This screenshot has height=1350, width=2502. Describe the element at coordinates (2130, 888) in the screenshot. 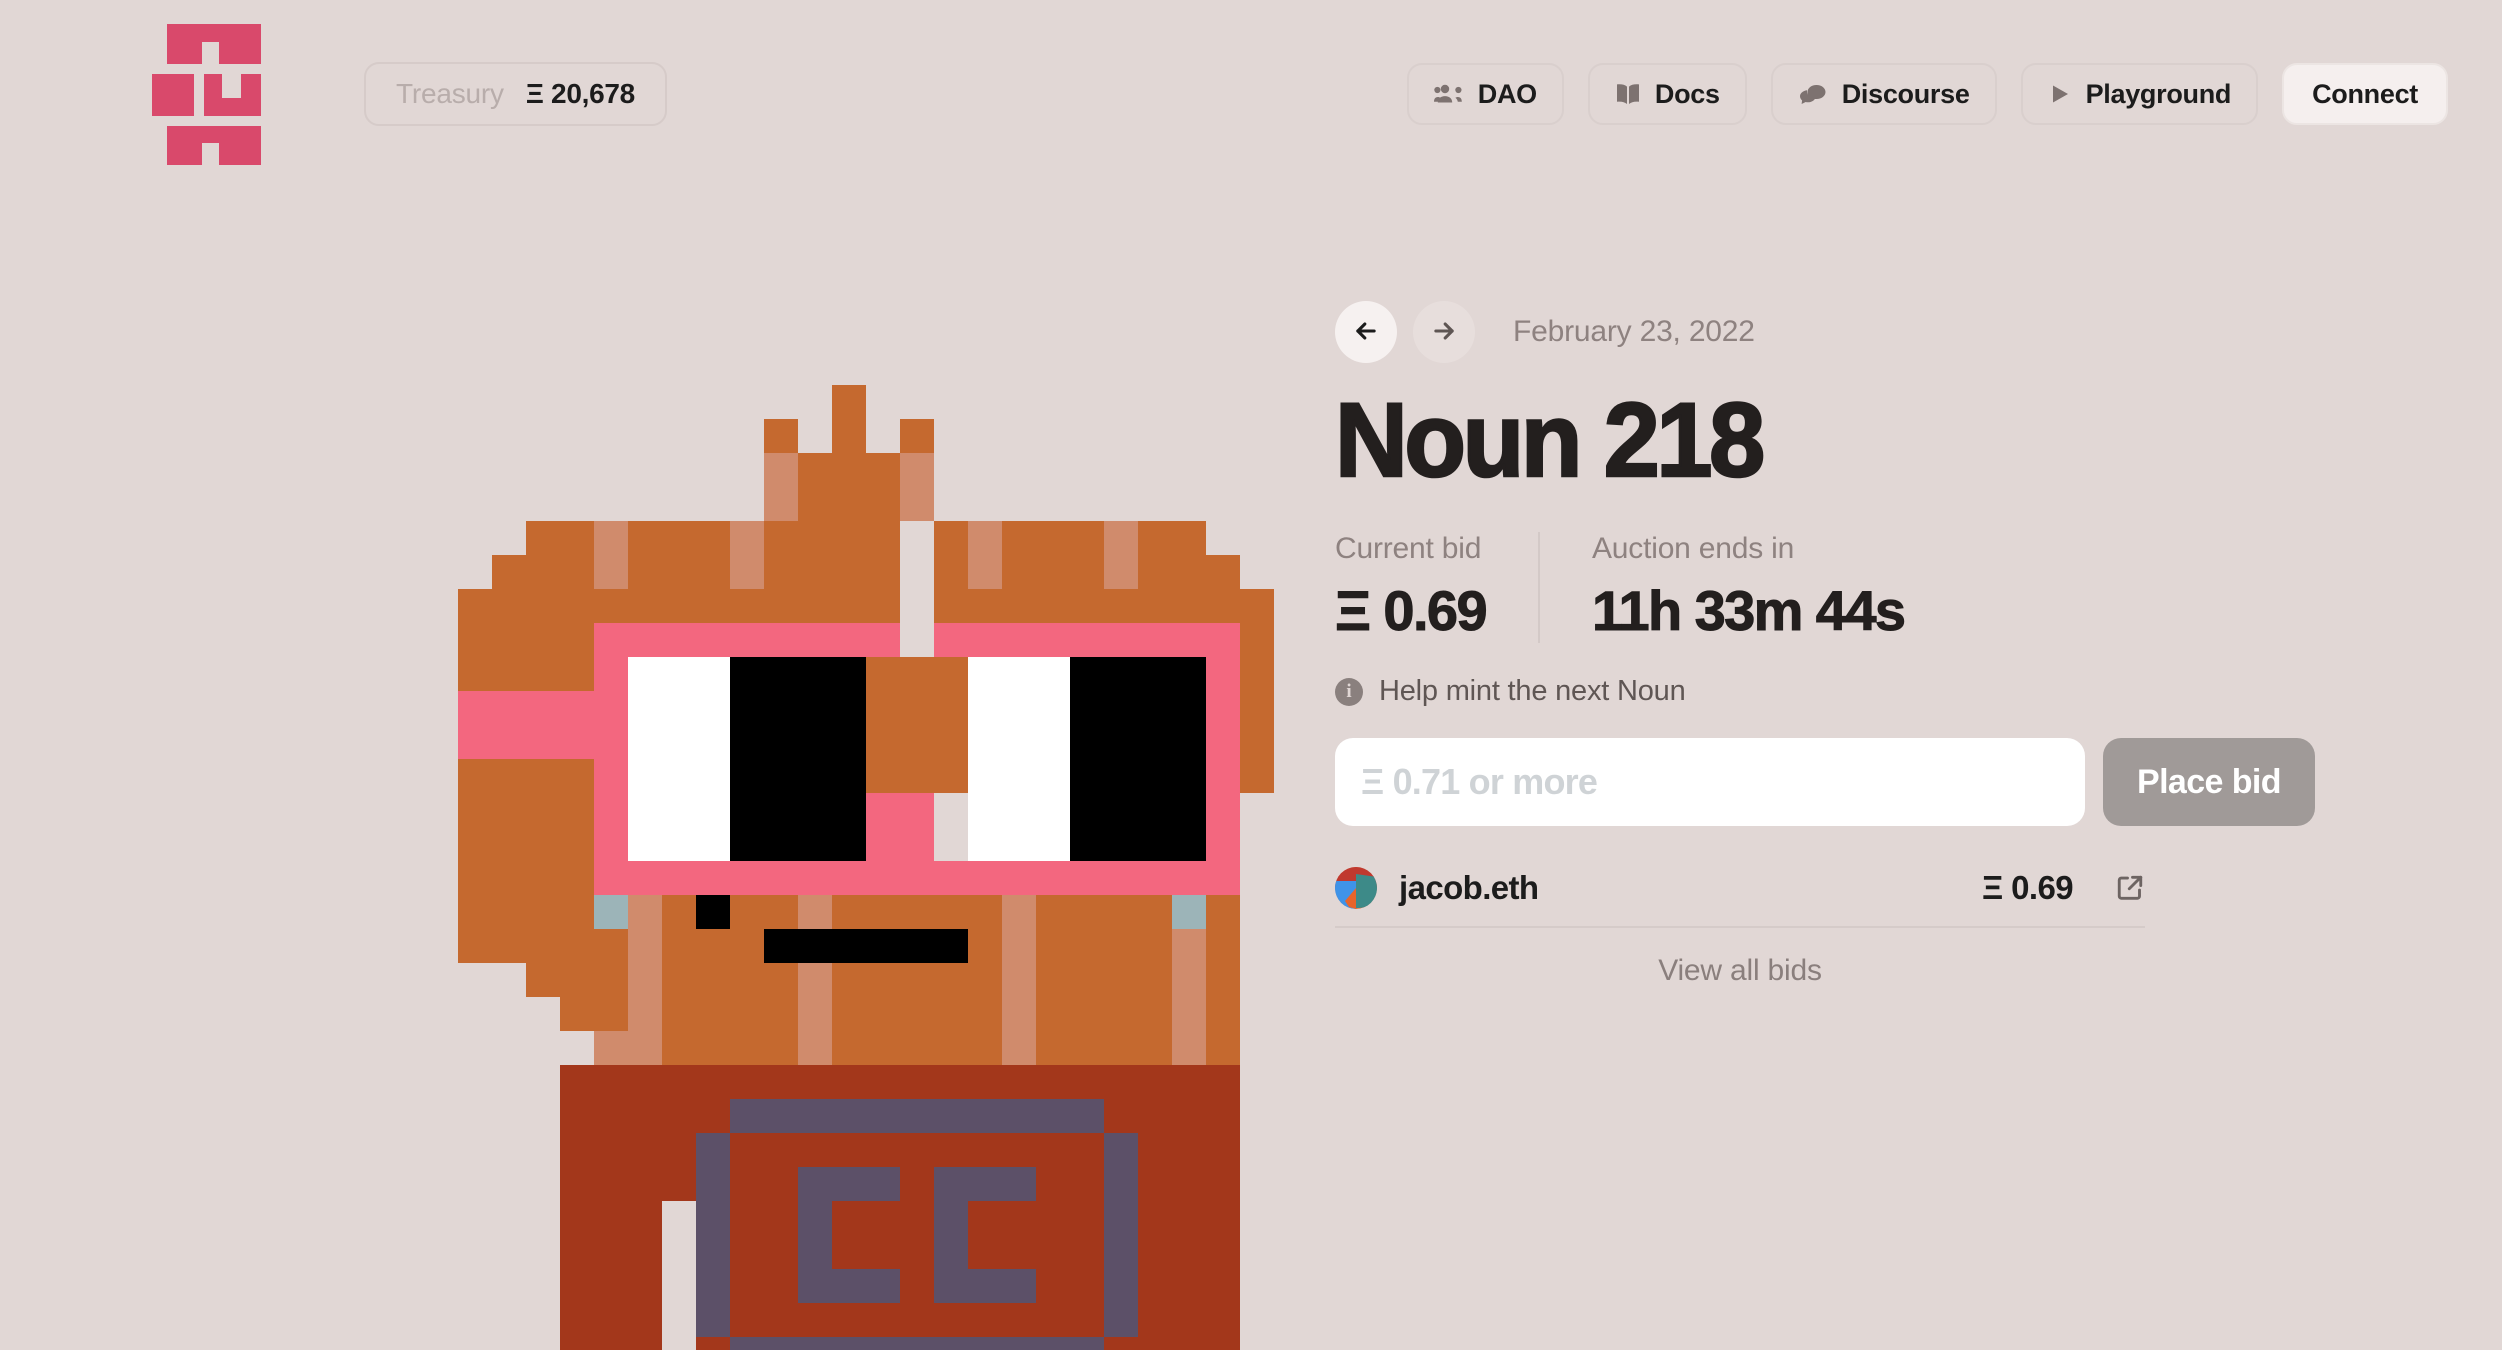

I see `external-link-icon` at that location.